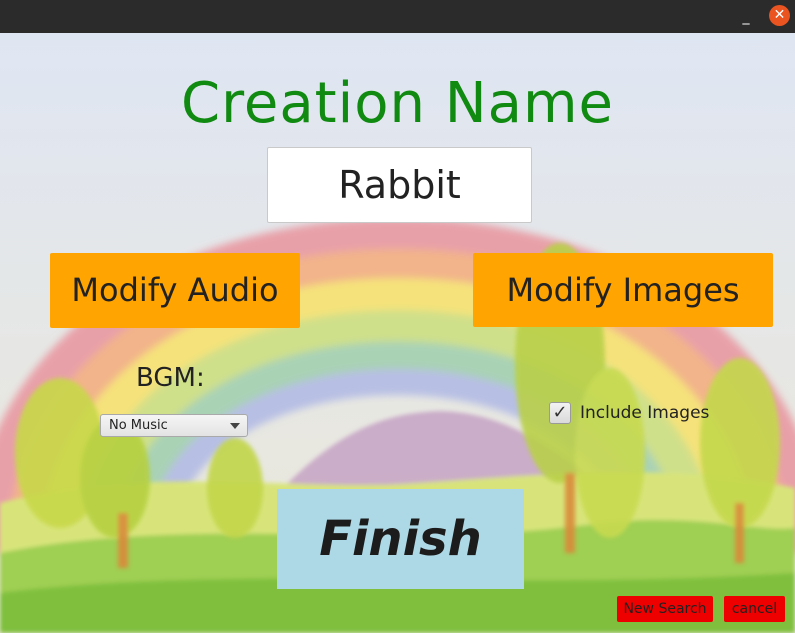 Image resolution: width=795 pixels, height=633 pixels. Describe the element at coordinates (746, 17) in the screenshot. I see `minimize-icon: _` at that location.